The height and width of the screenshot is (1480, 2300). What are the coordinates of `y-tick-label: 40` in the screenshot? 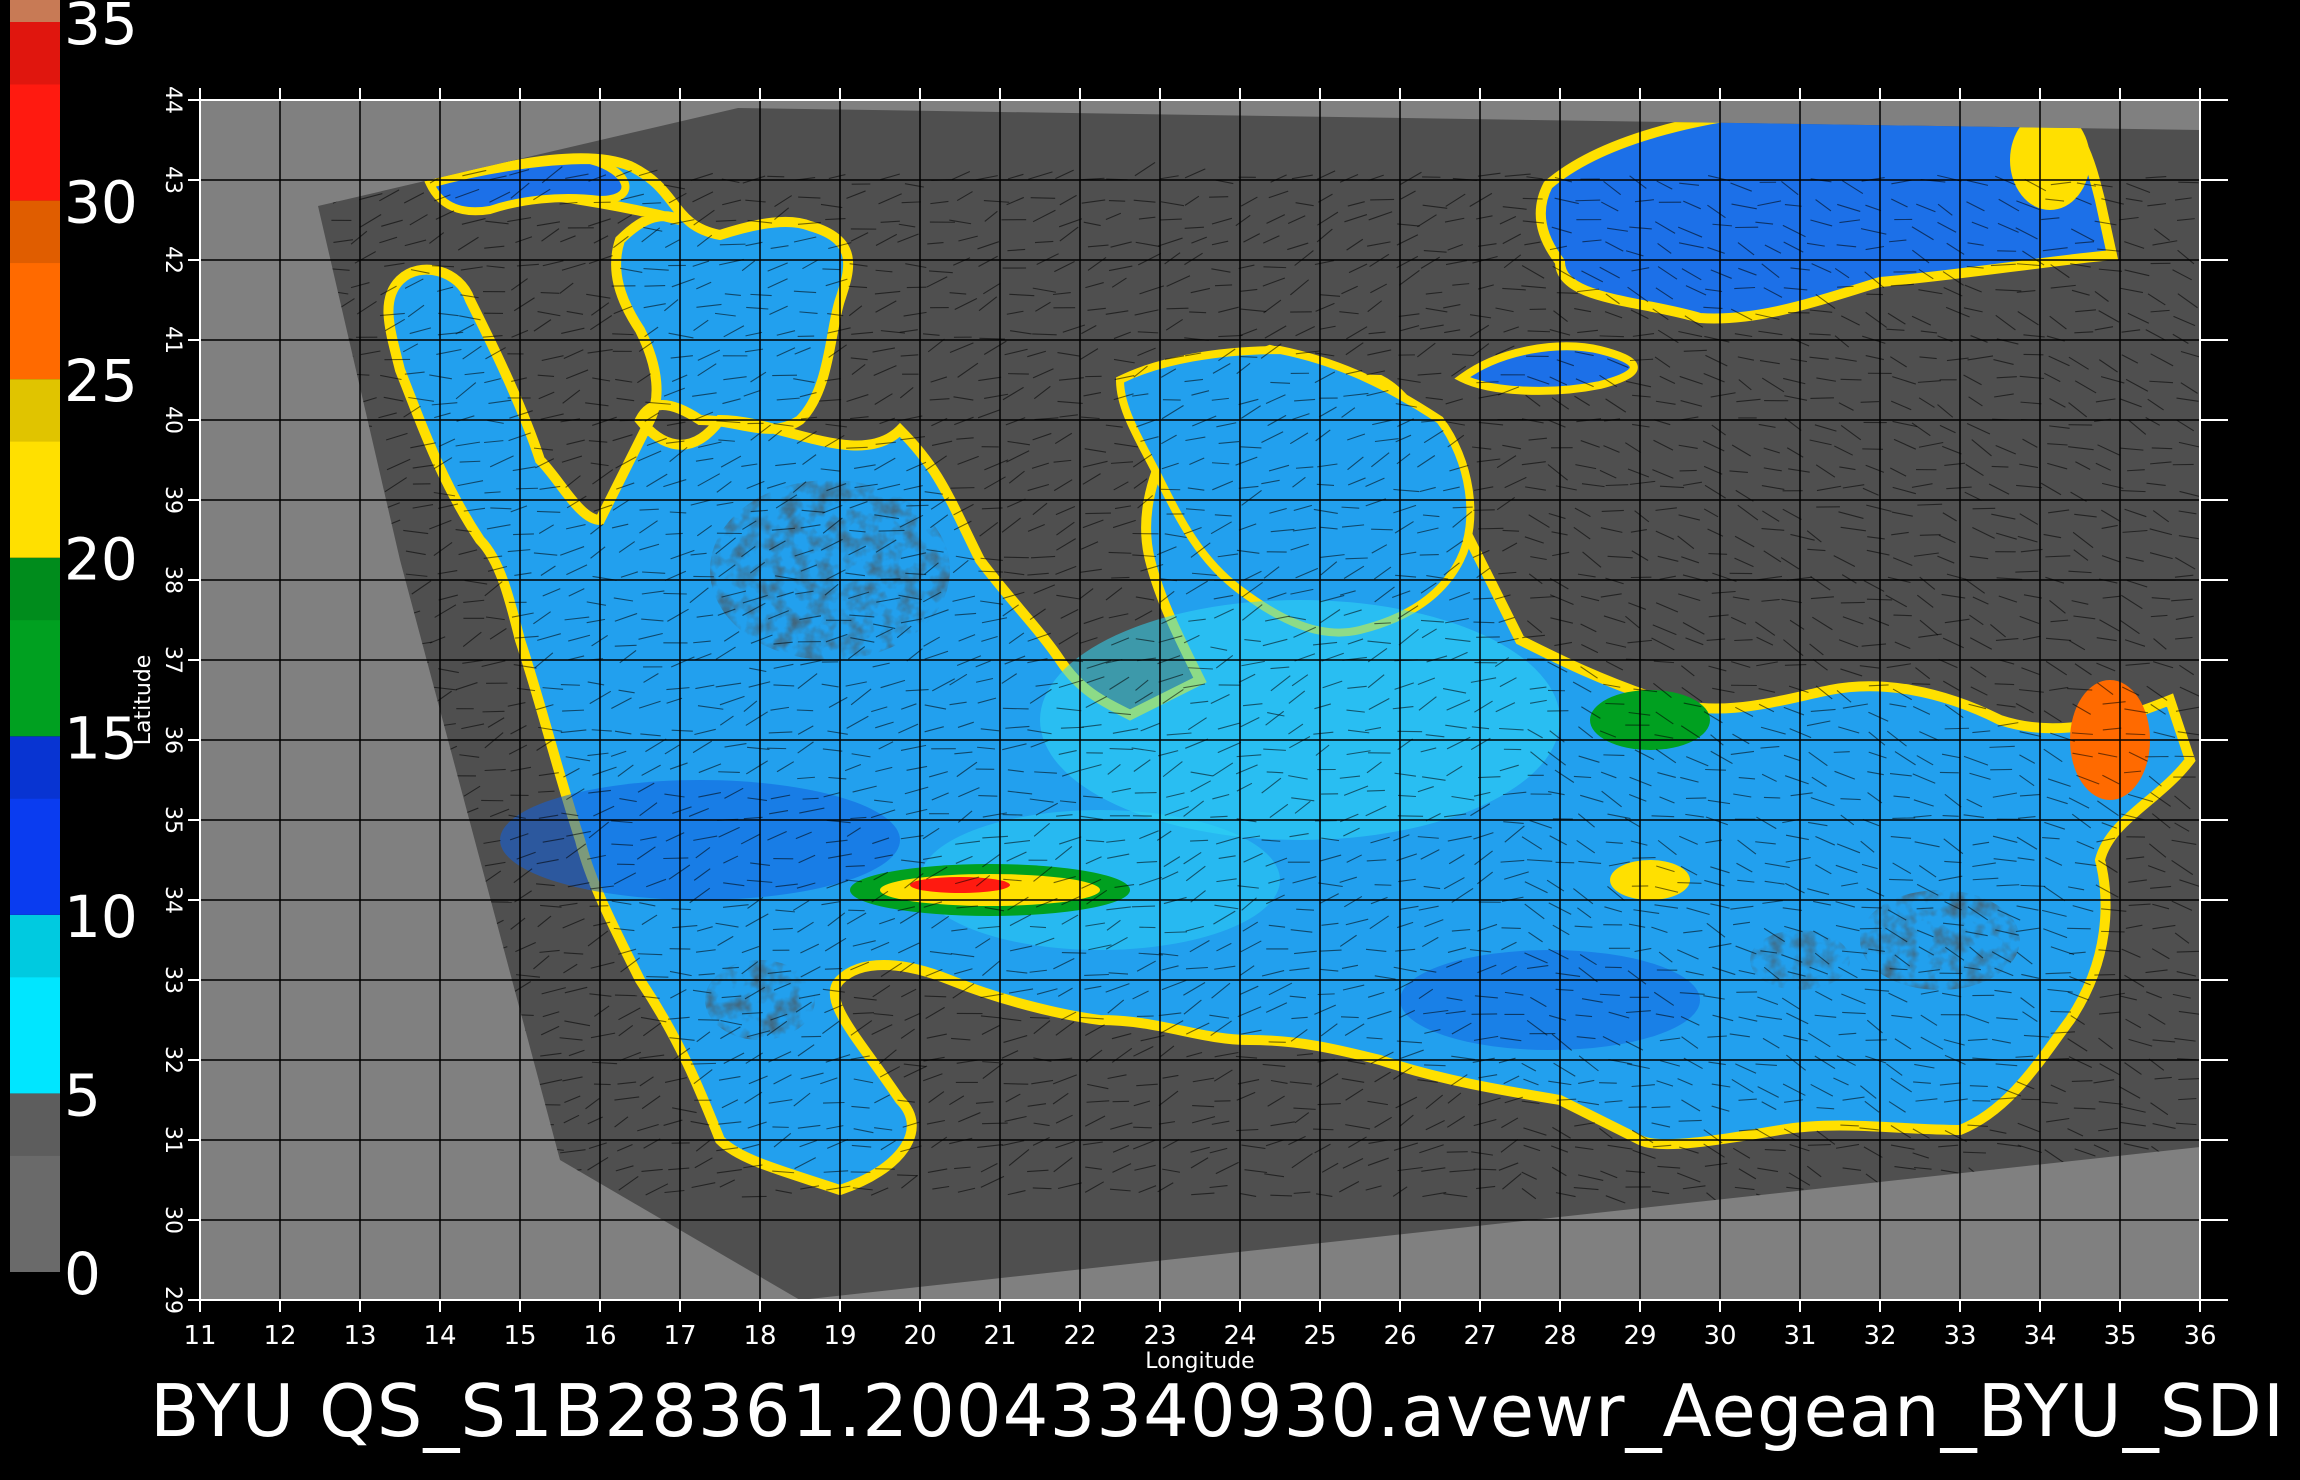 It's located at (172, 420).